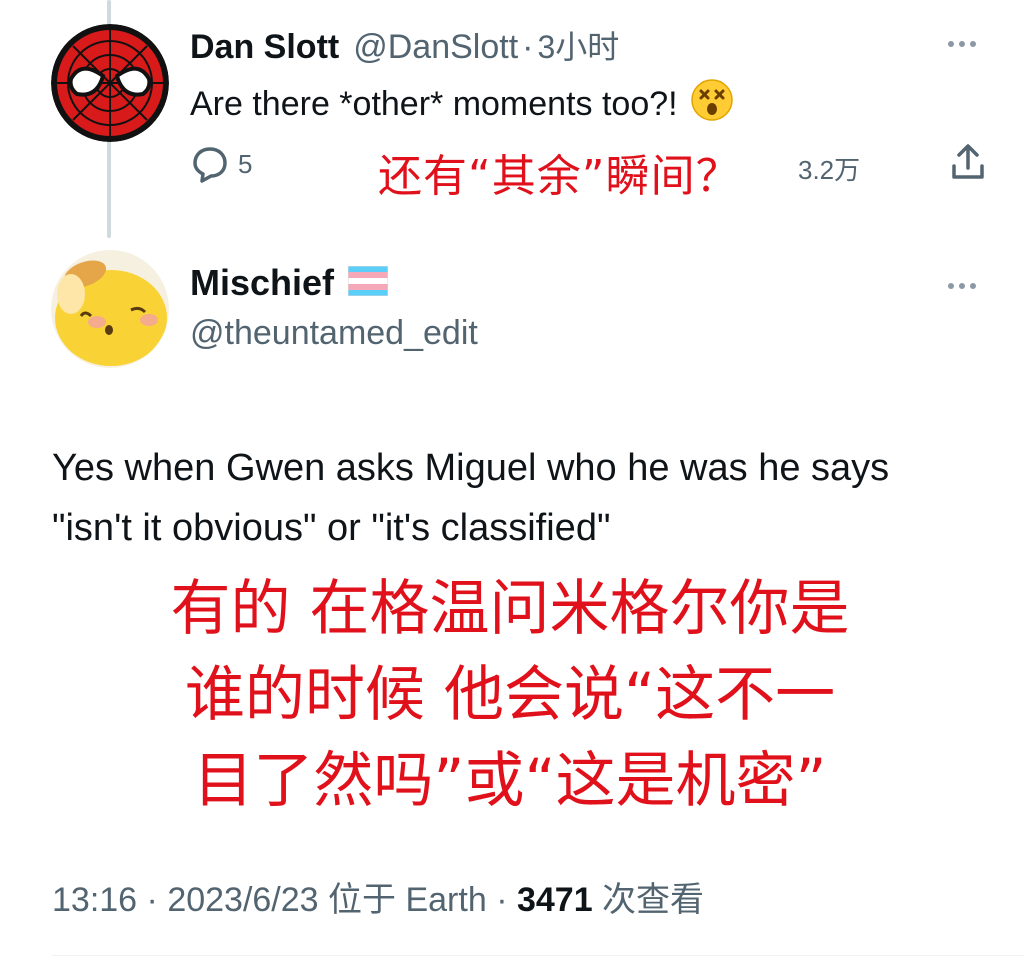  What do you see at coordinates (555, 900) in the screenshot?
I see `views-number: 3471` at bounding box center [555, 900].